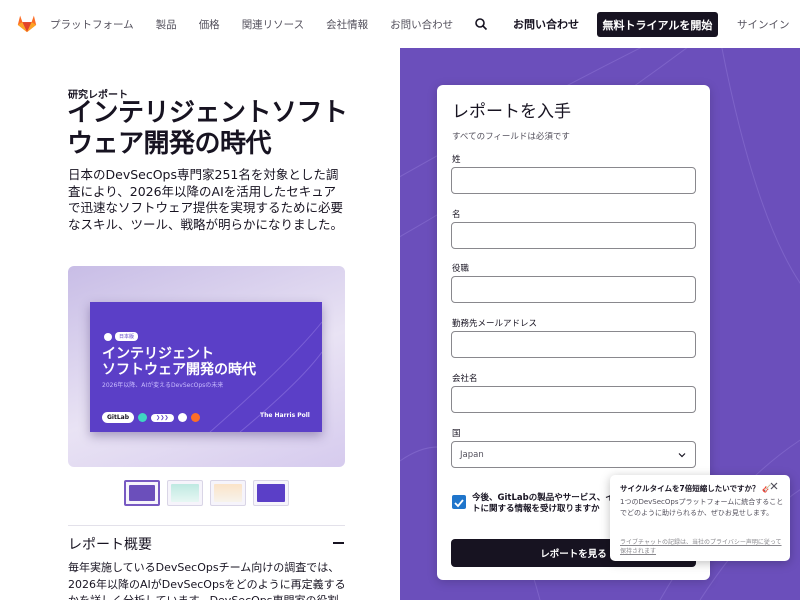 This screenshot has width=800, height=600. Describe the element at coordinates (774, 486) in the screenshot. I see `close-icon` at that location.